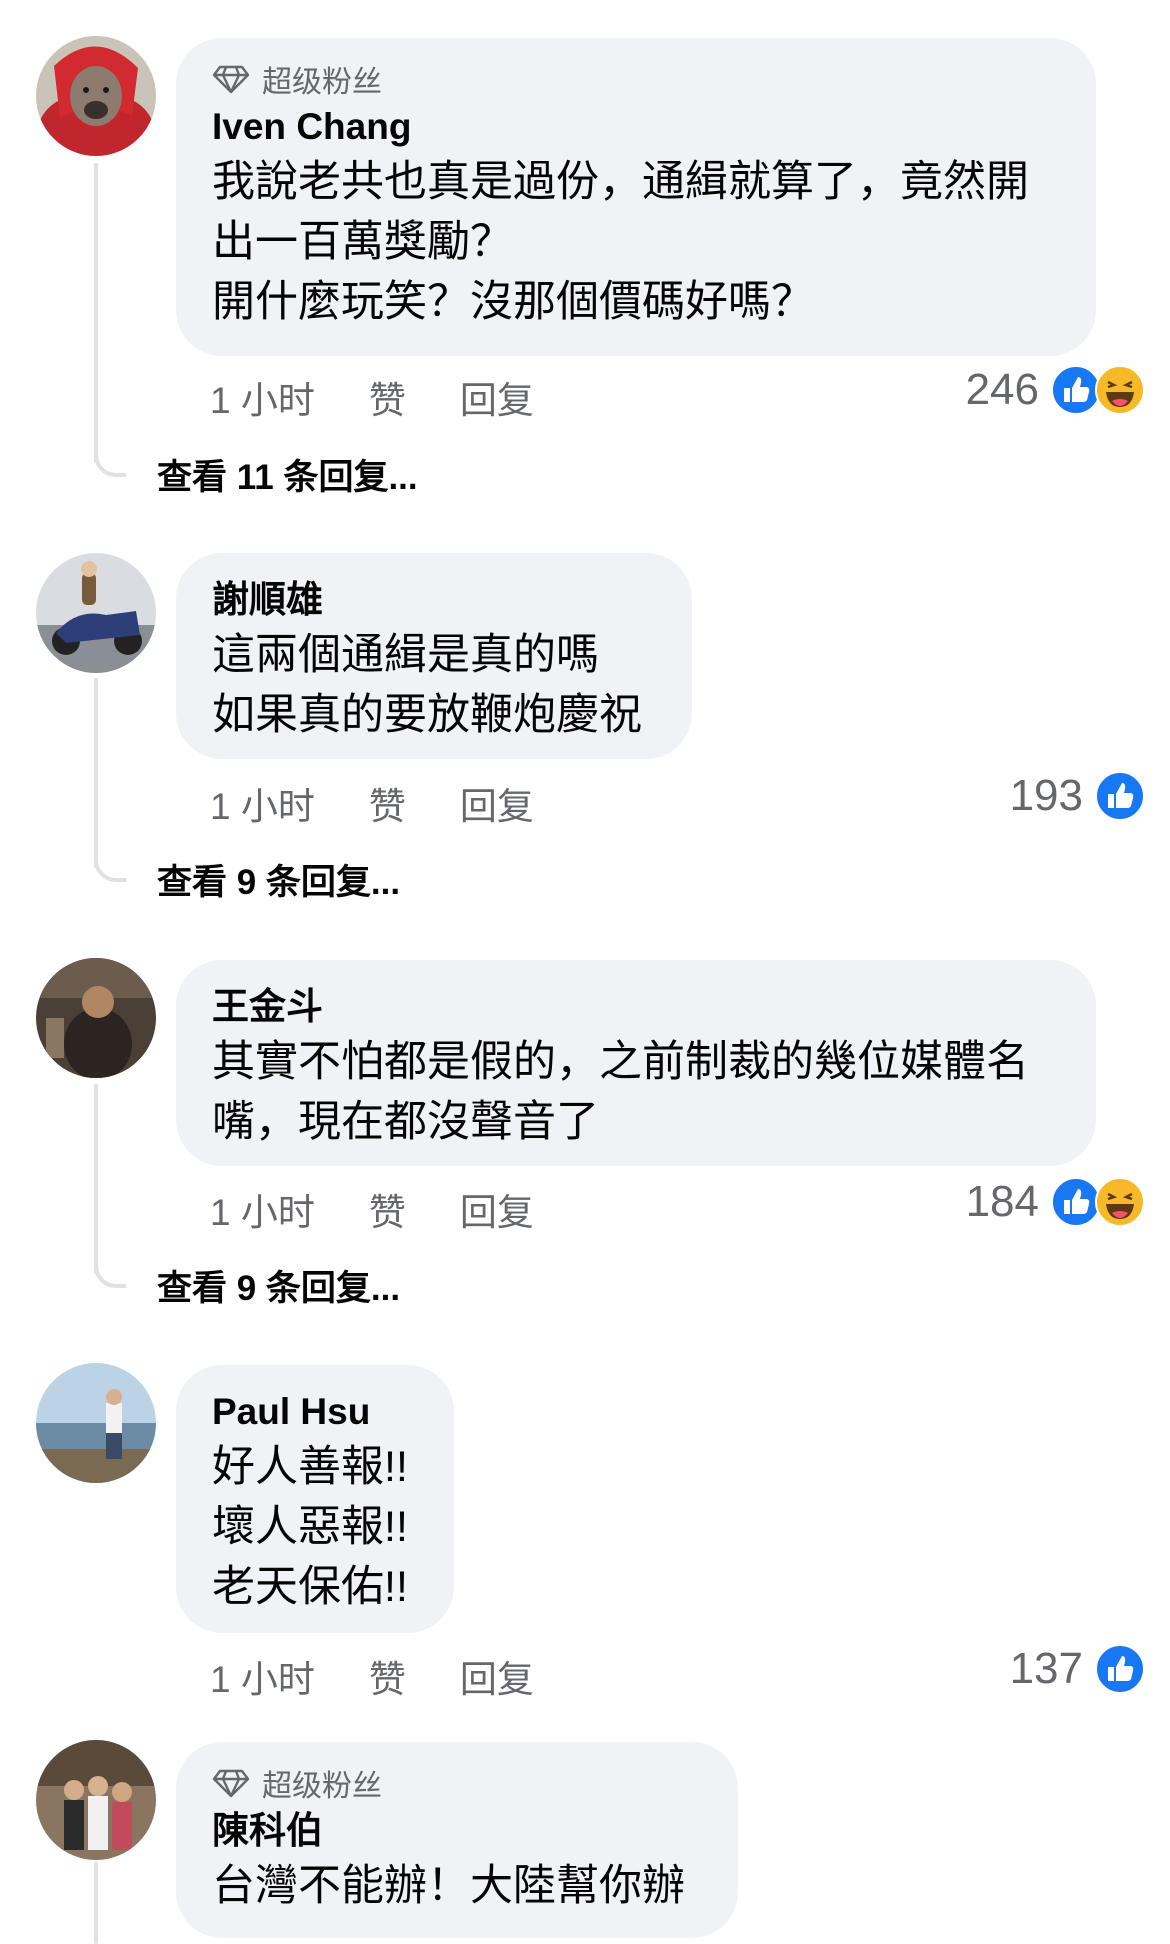 This screenshot has height=1944, width=1170. Describe the element at coordinates (457, 1831) in the screenshot. I see `comment-author: 陳科伯` at that location.